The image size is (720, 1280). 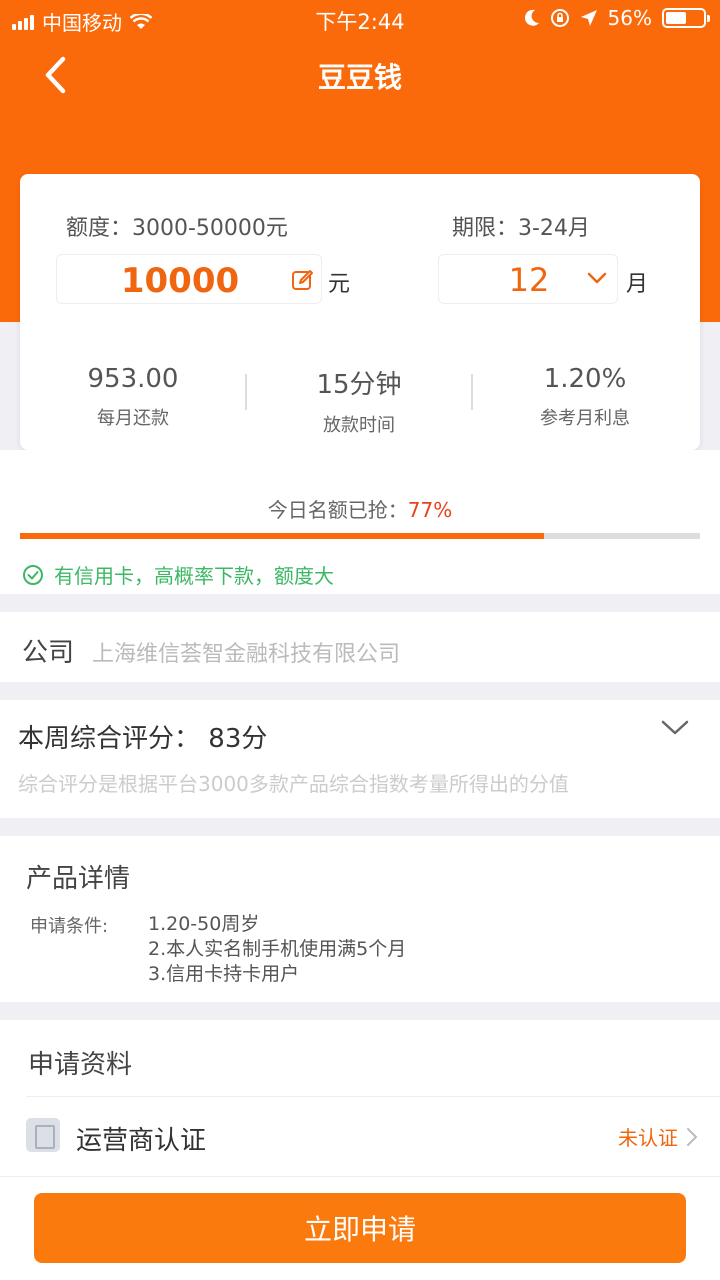 I want to click on battery-percent: 56%, so click(x=629, y=18).